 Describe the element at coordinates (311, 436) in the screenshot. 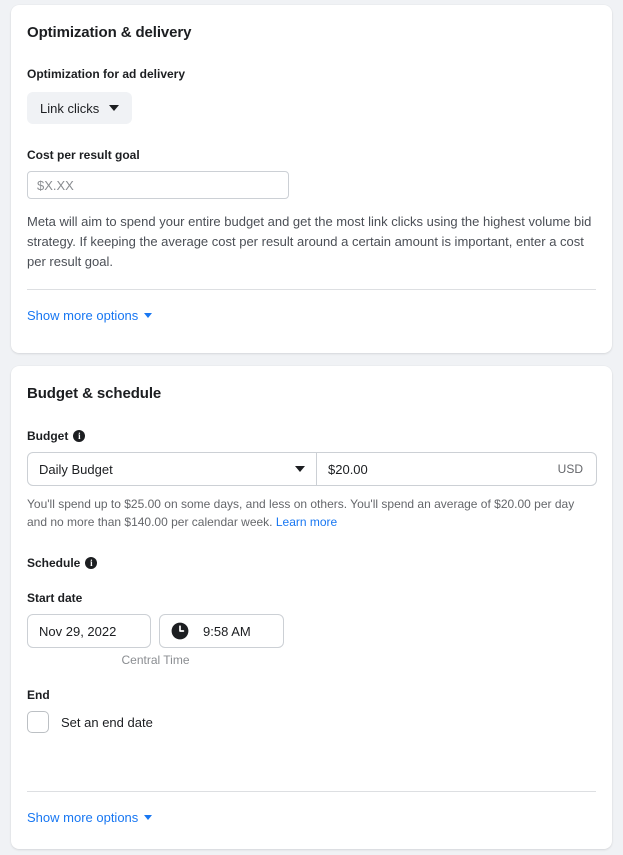

I see `budget-label-row: Budget i` at that location.